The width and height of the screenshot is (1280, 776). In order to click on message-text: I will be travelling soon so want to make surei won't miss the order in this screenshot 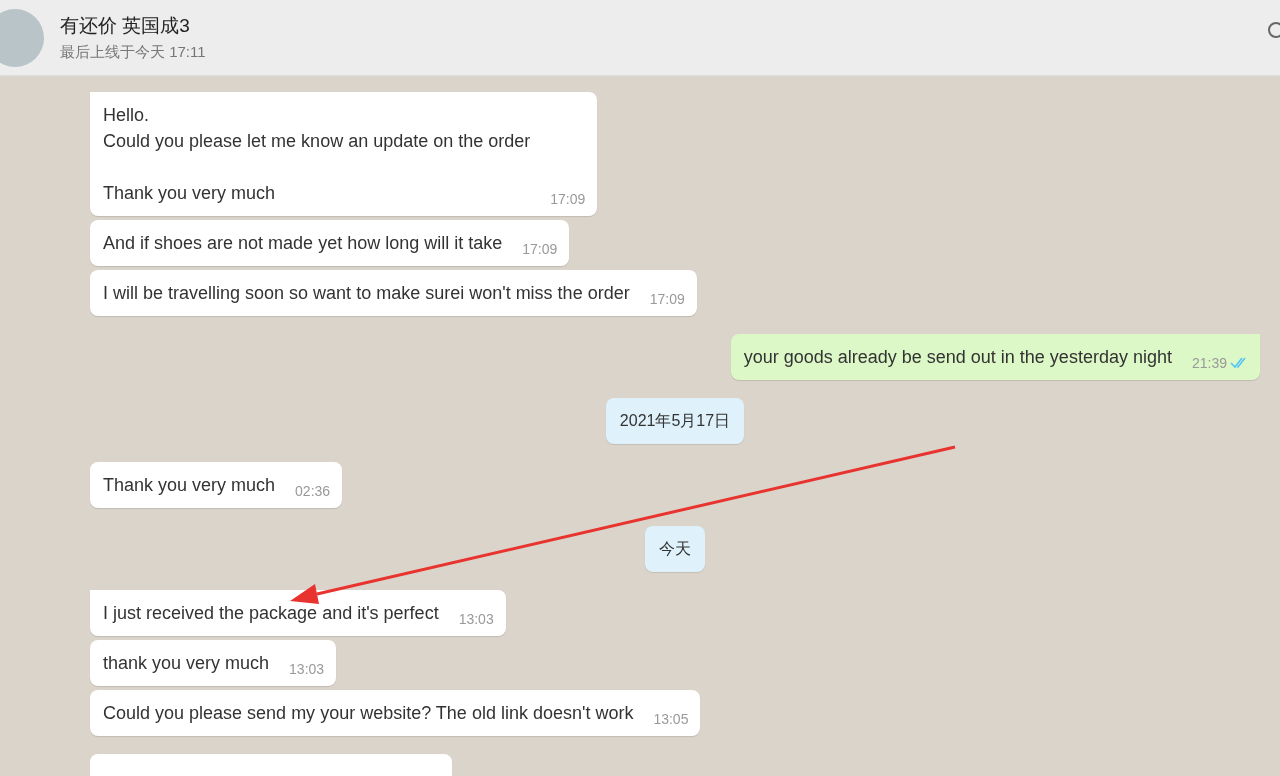, I will do `click(366, 293)`.